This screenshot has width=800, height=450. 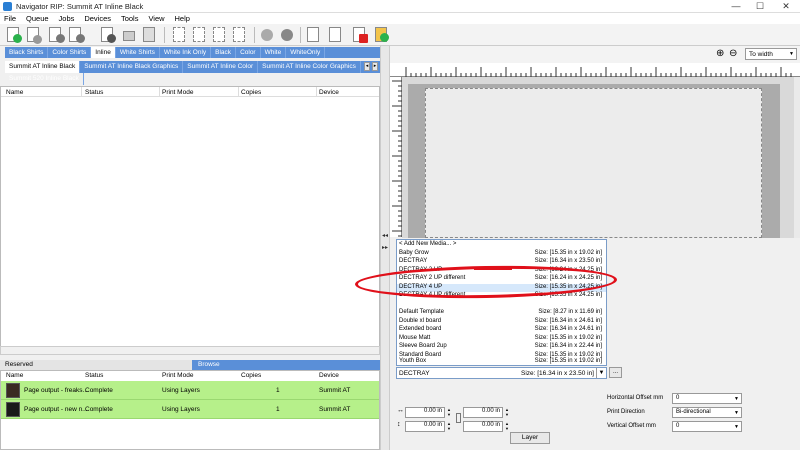 I want to click on expand-right-icon: ▸▸, so click(x=385, y=247).